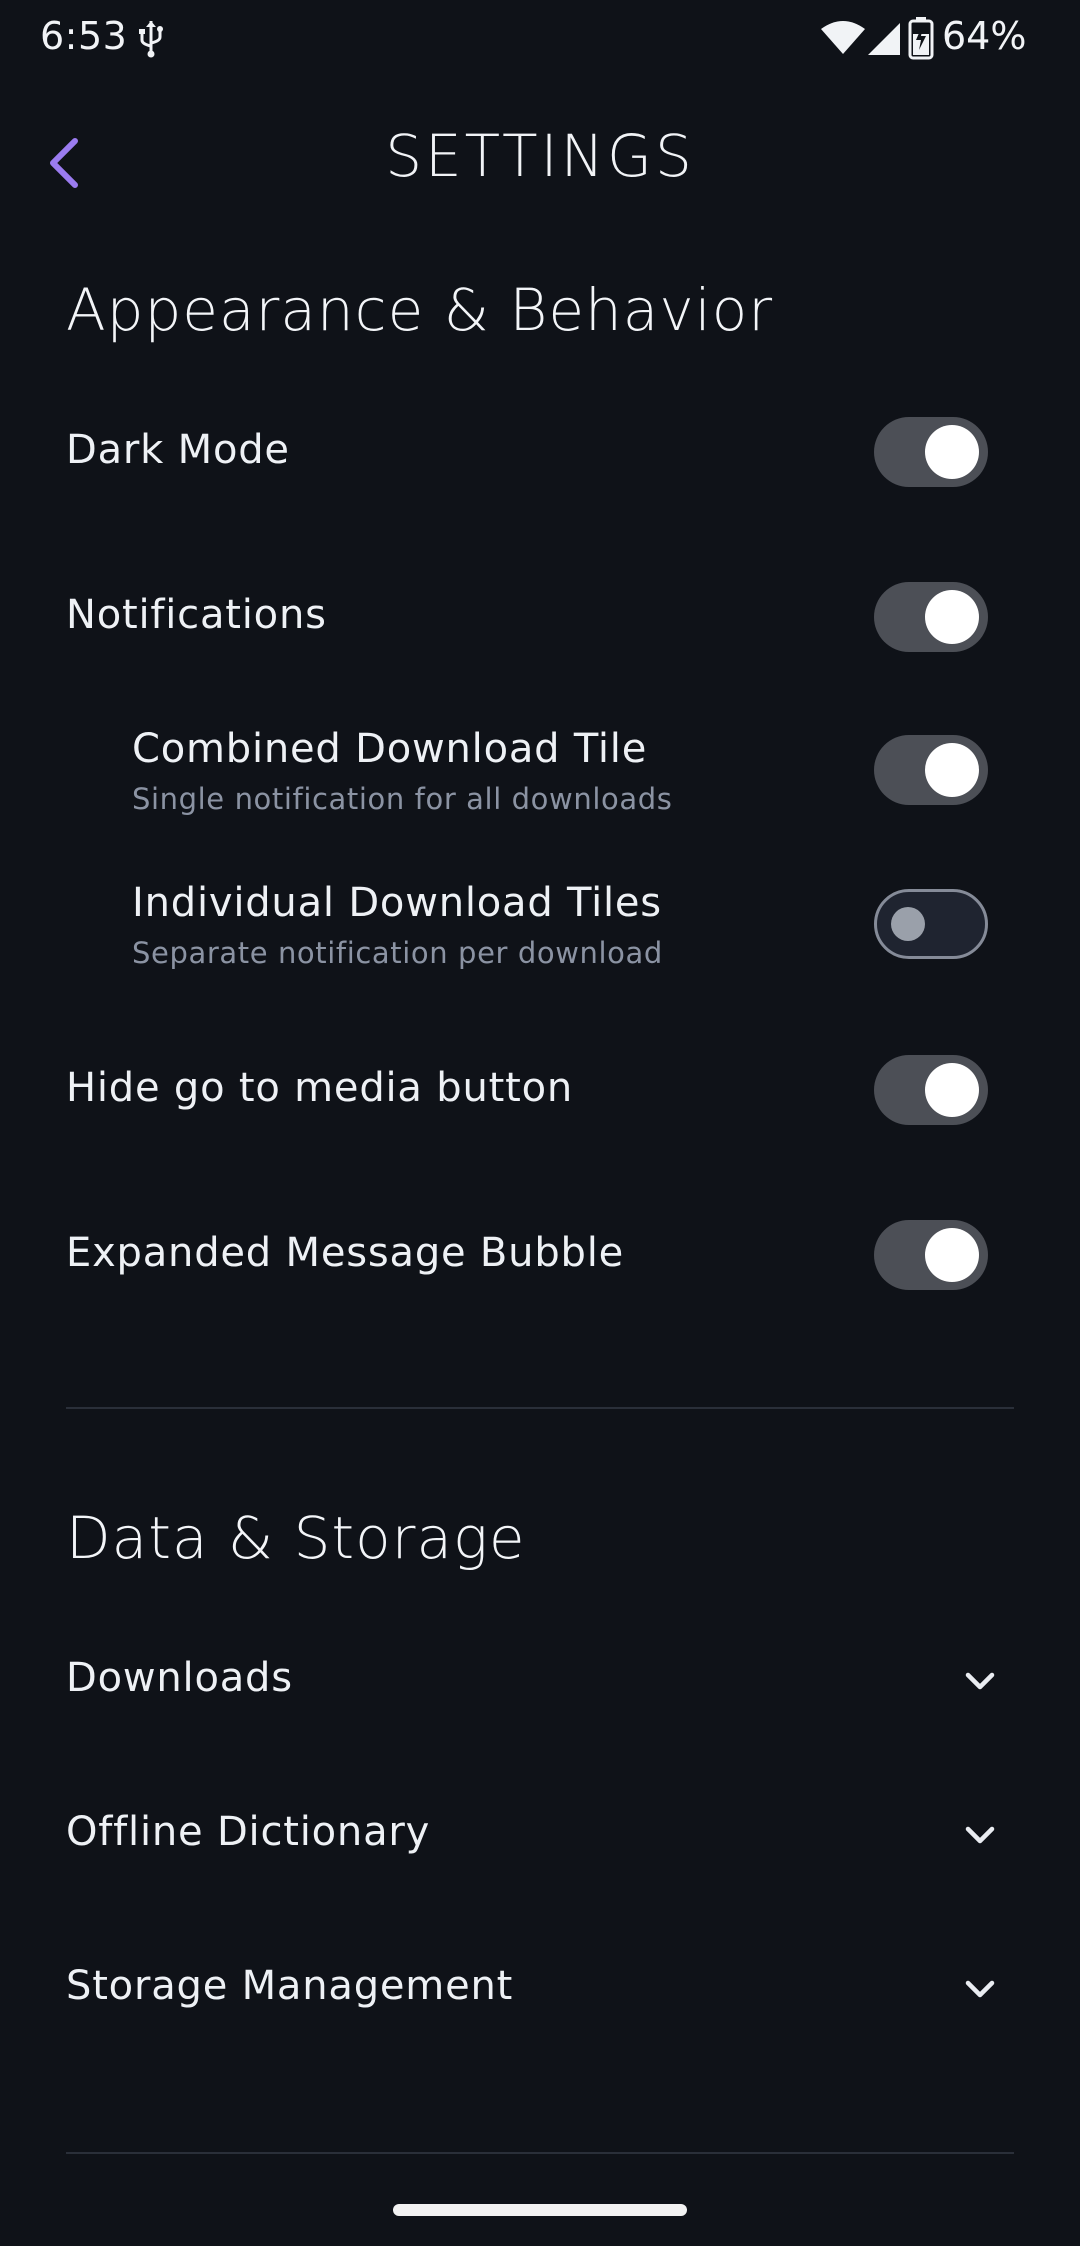 This screenshot has height=2246, width=1080. Describe the element at coordinates (420, 310) in the screenshot. I see `section-title-appearance: Appearance & Behavior` at that location.